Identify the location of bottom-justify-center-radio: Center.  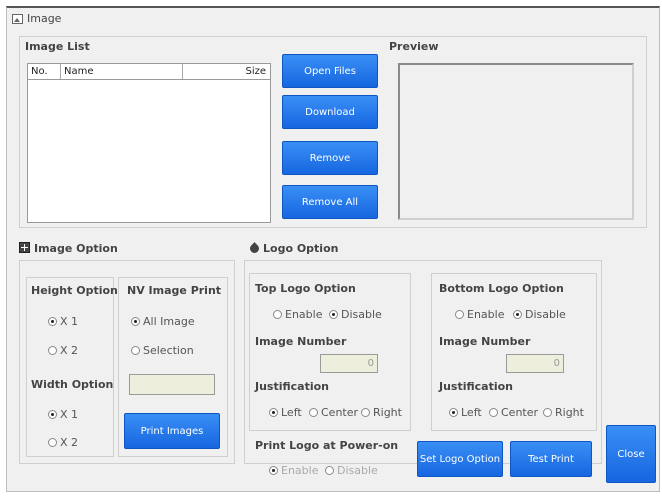
(513, 412).